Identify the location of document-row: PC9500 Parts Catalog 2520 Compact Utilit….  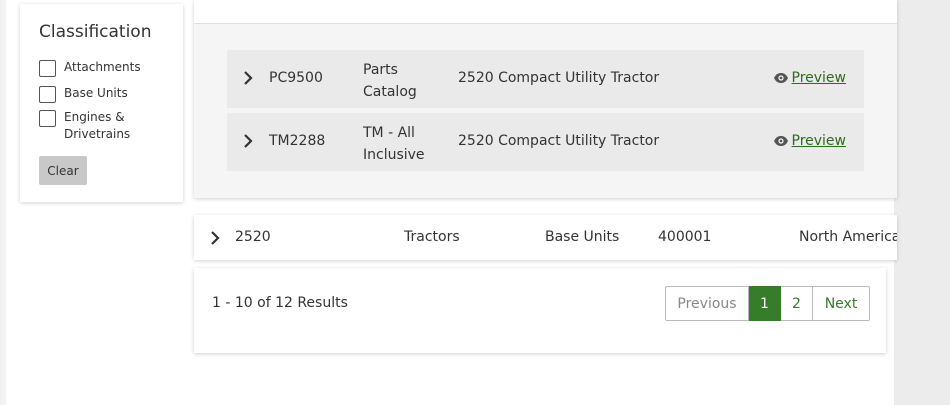
(545, 79).